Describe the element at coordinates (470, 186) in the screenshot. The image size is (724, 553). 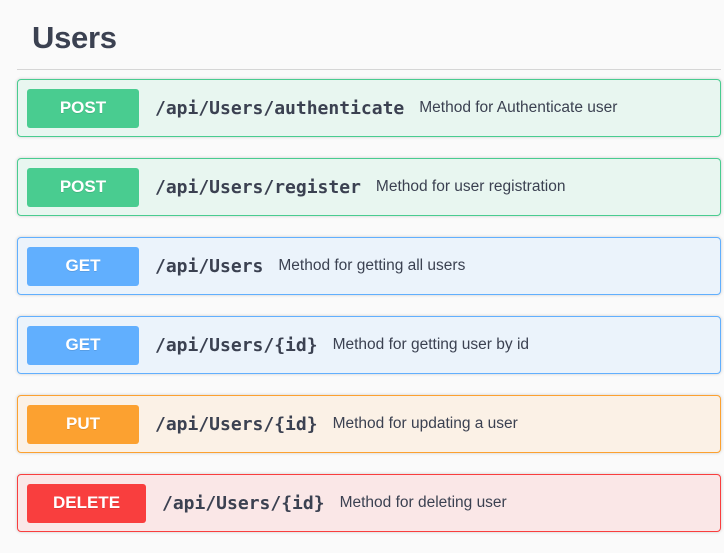
I see `operation-description: Method for user registration` at that location.